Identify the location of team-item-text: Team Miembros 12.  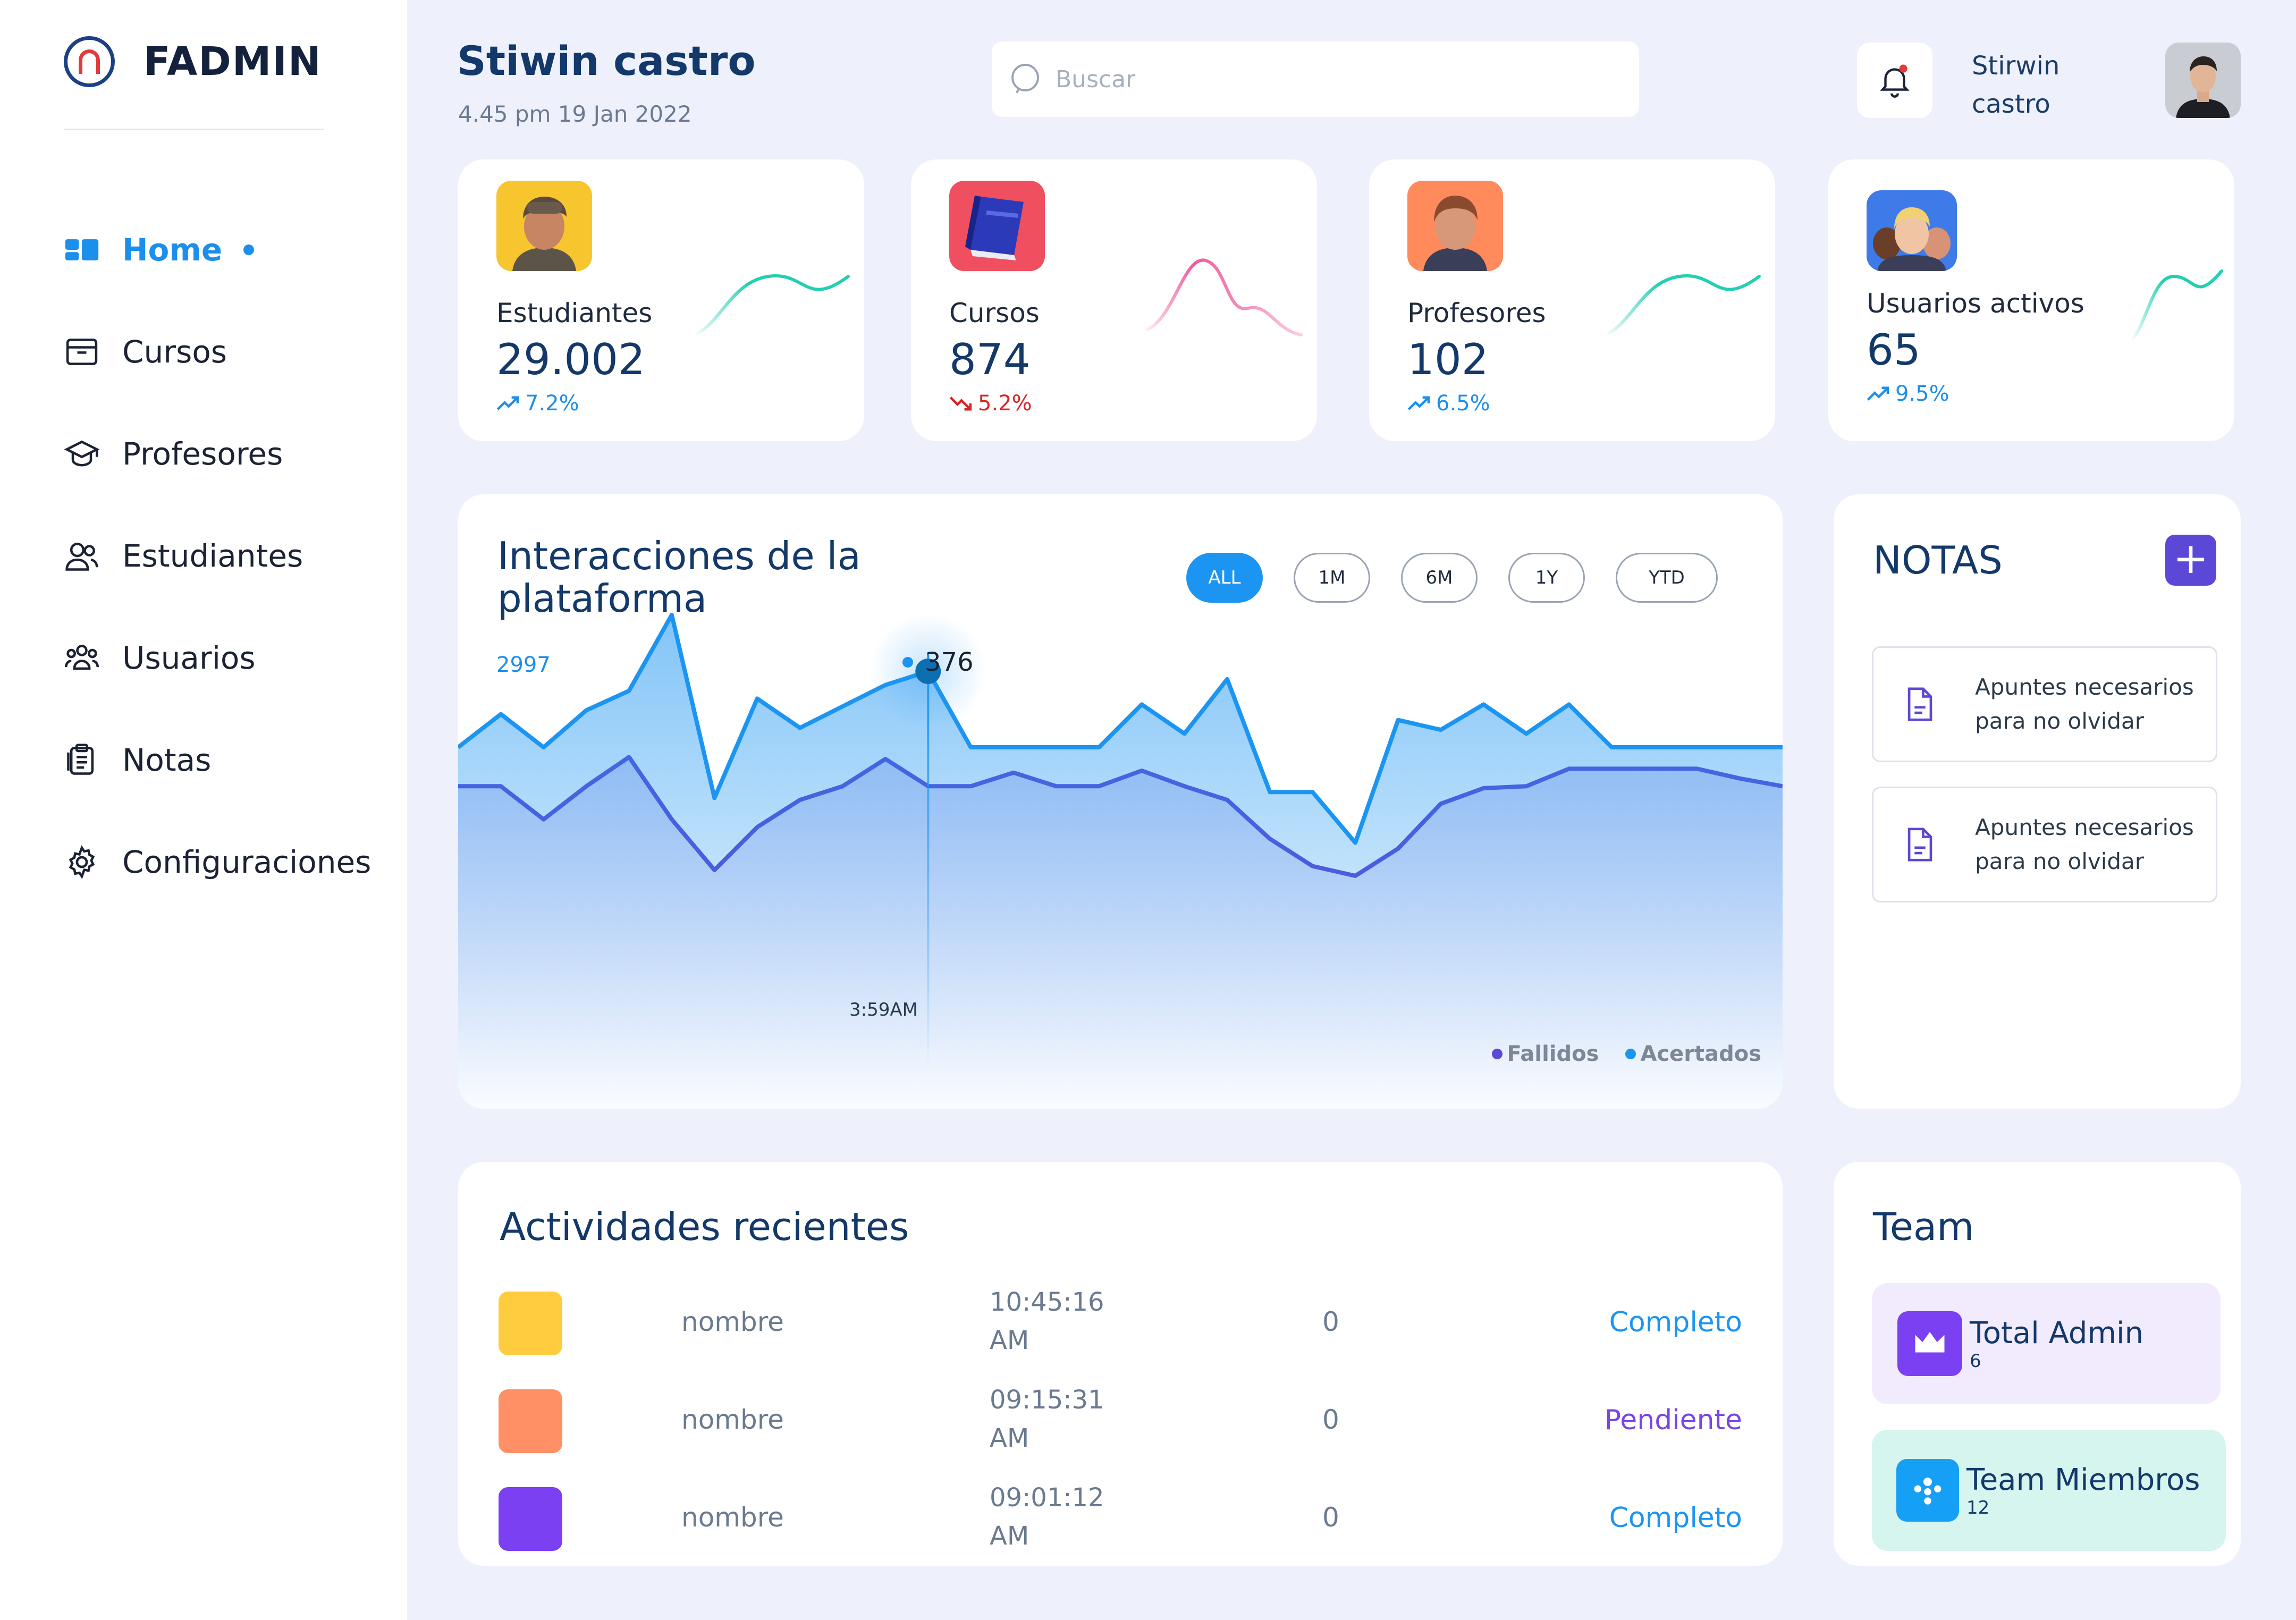
(2083, 1491).